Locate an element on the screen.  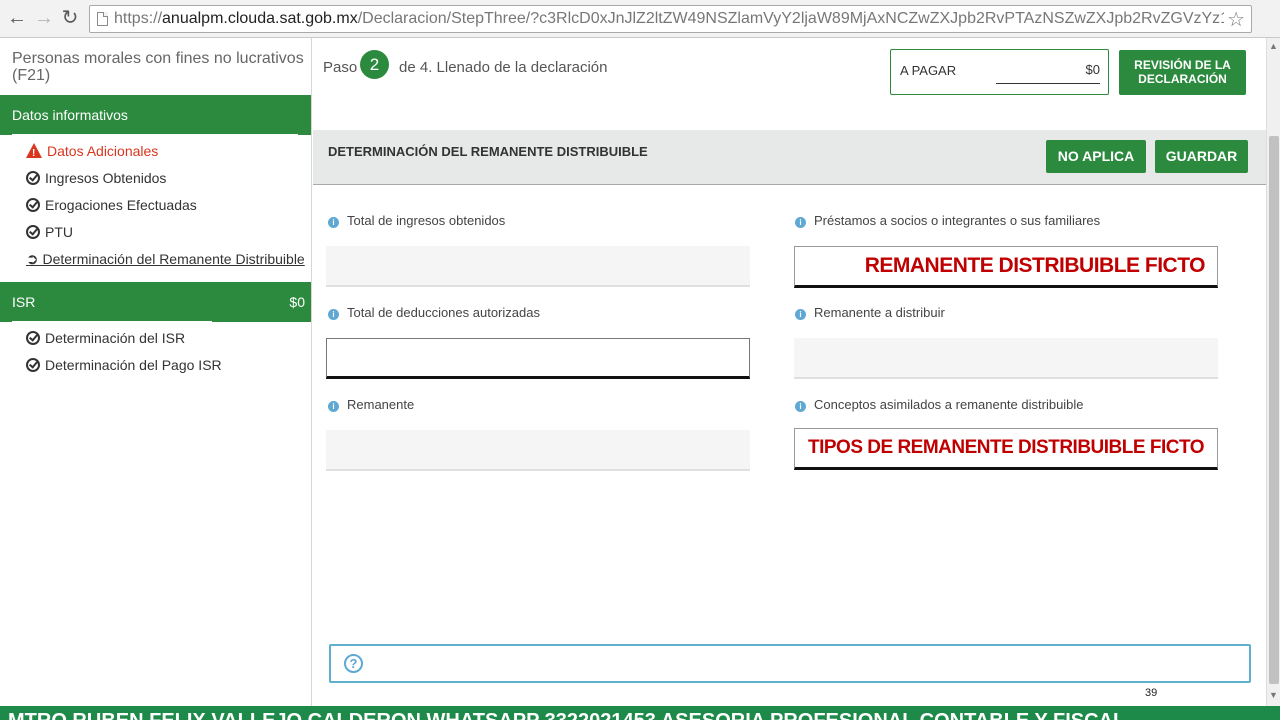
back-arrow-icon: ← is located at coordinates (17, 18).